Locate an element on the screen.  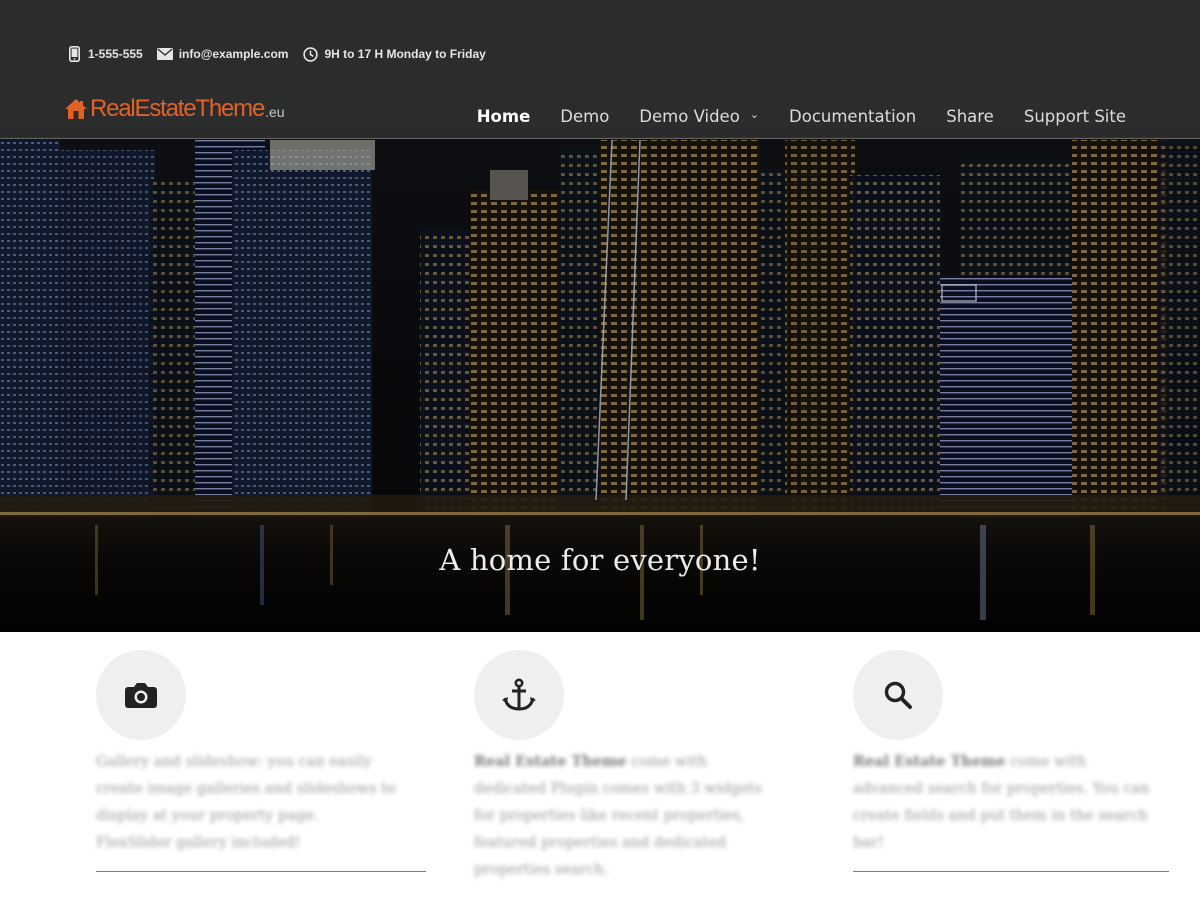
nav-home: Home is located at coordinates (504, 116).